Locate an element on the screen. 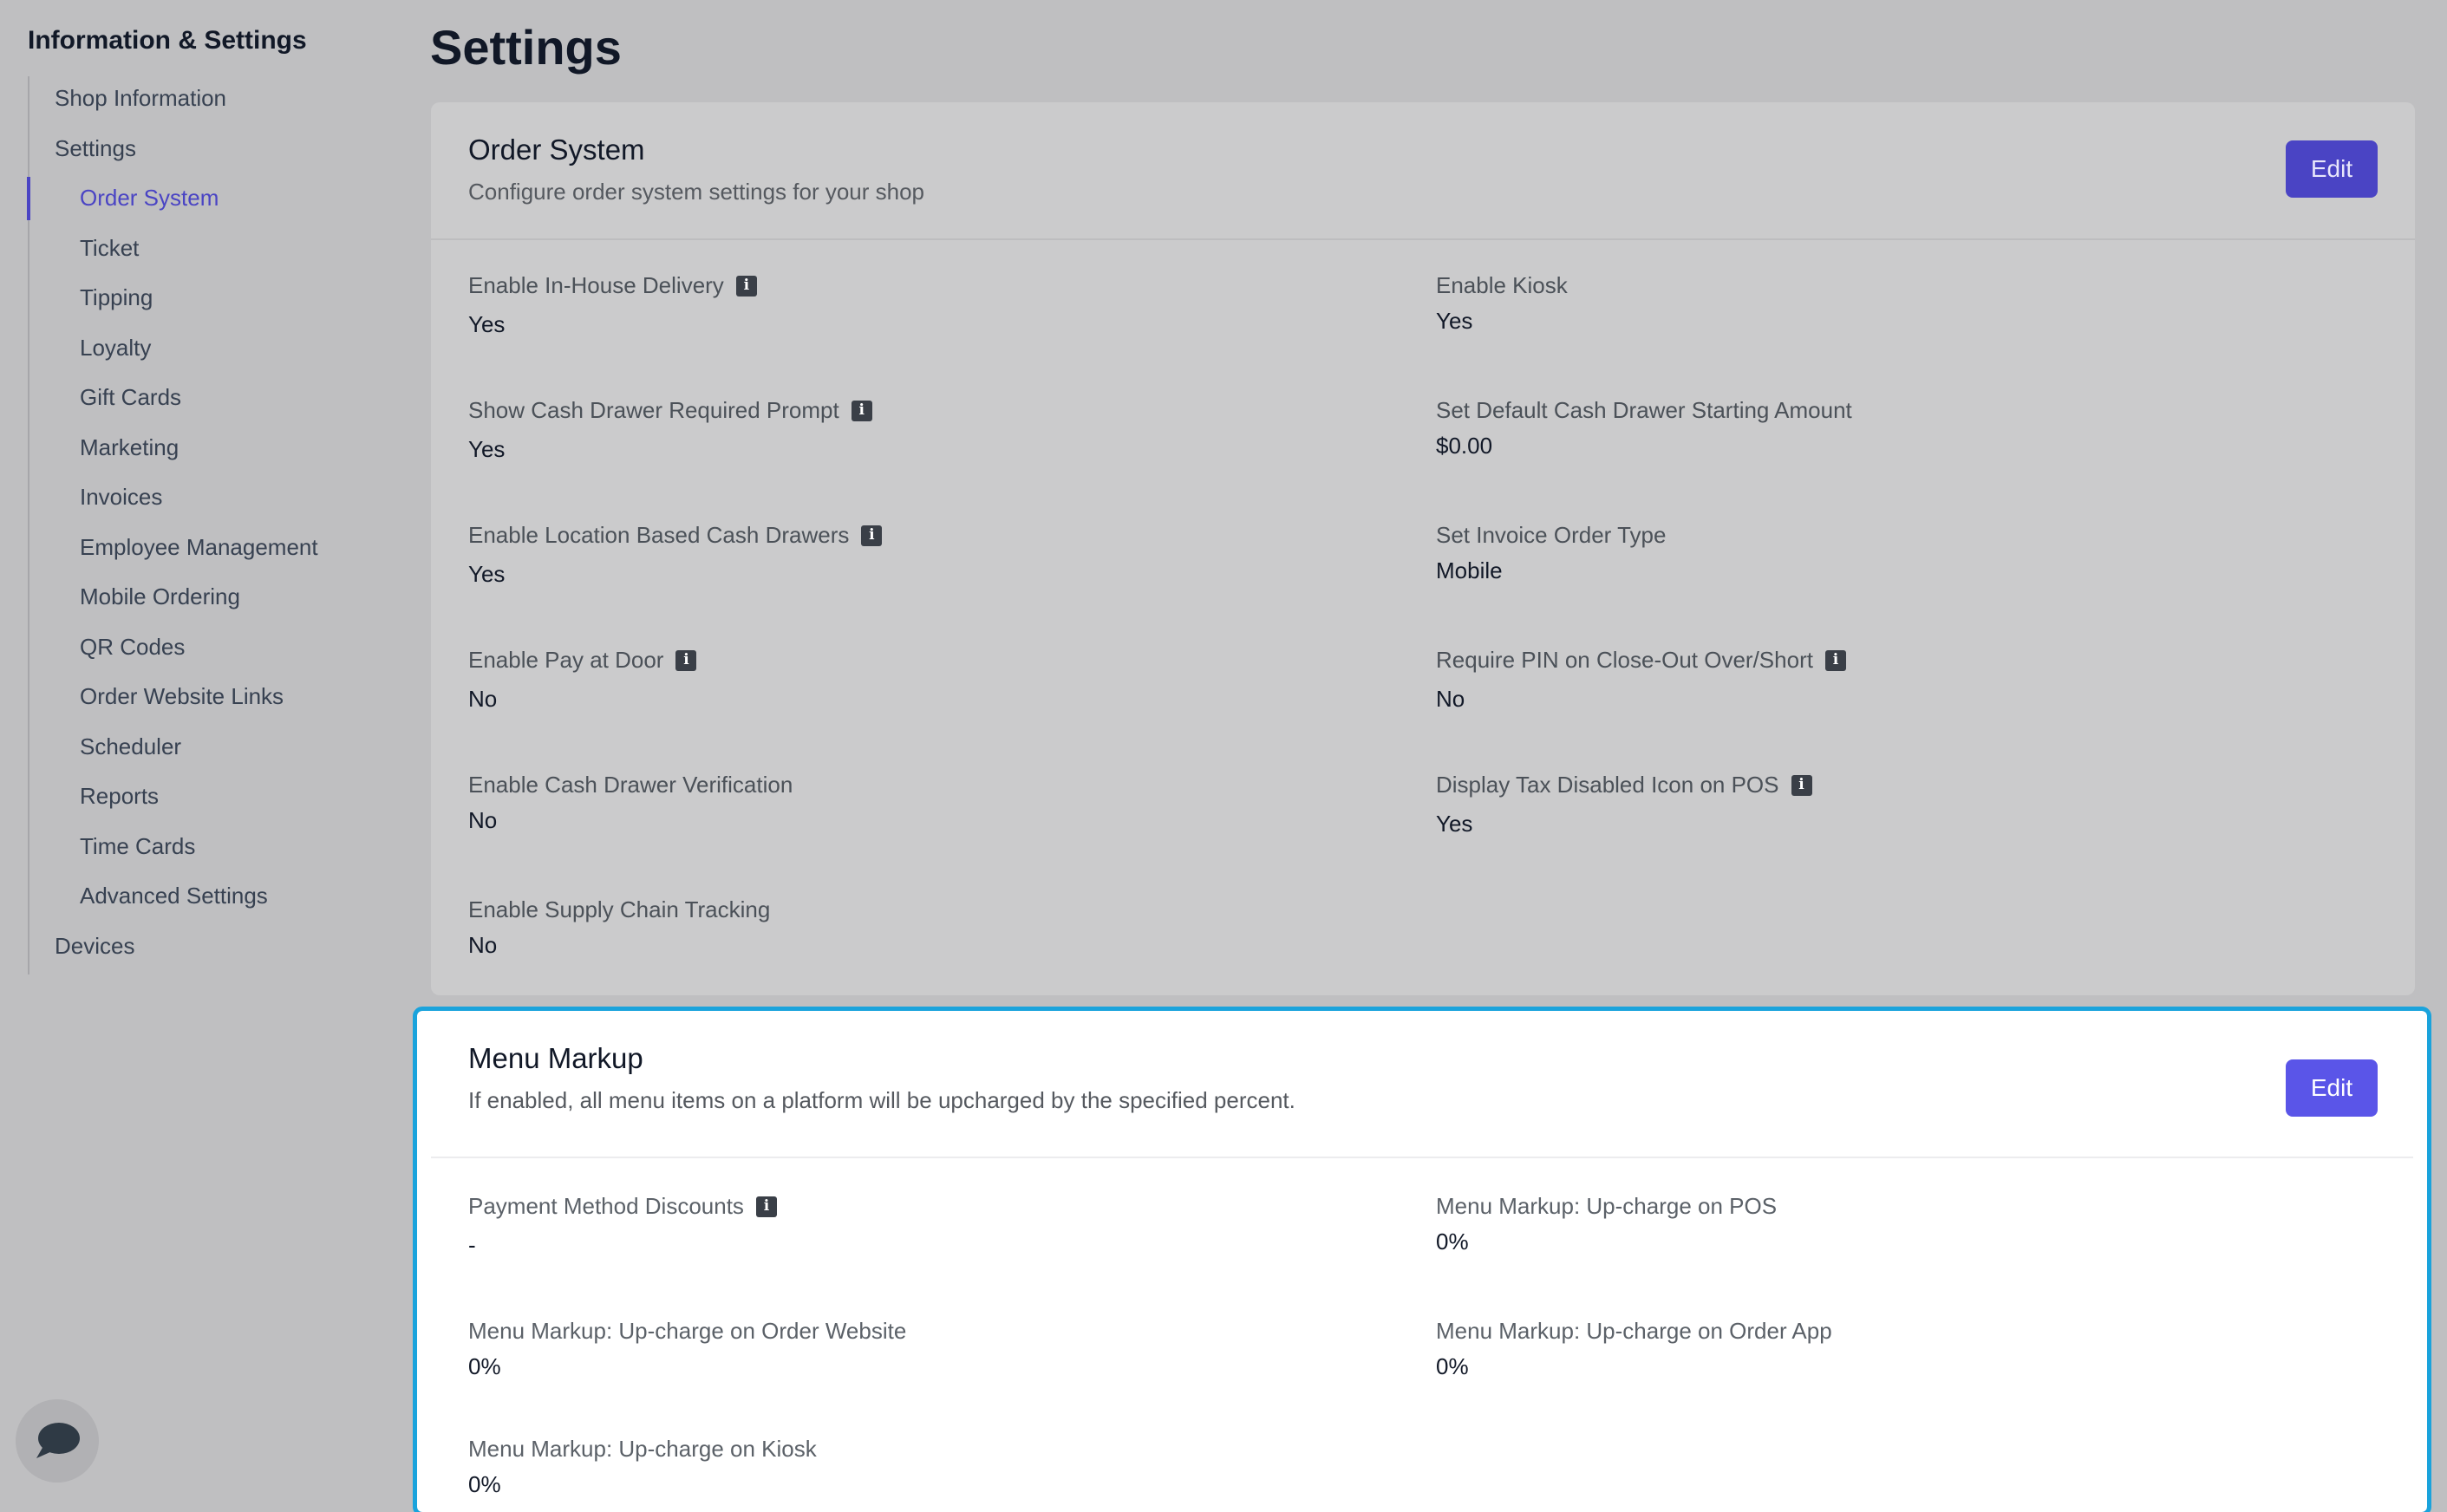  chat-button is located at coordinates (57, 1441).